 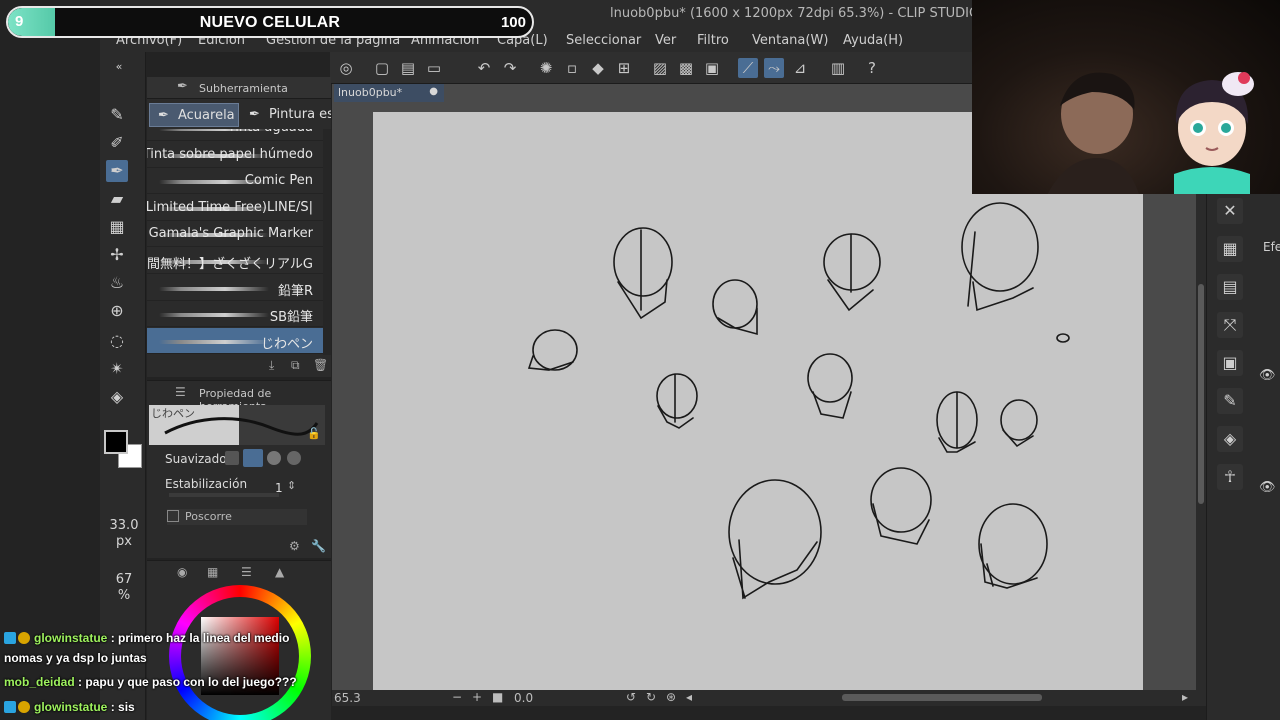 I want to click on collapse-icon: «, so click(x=119, y=67).